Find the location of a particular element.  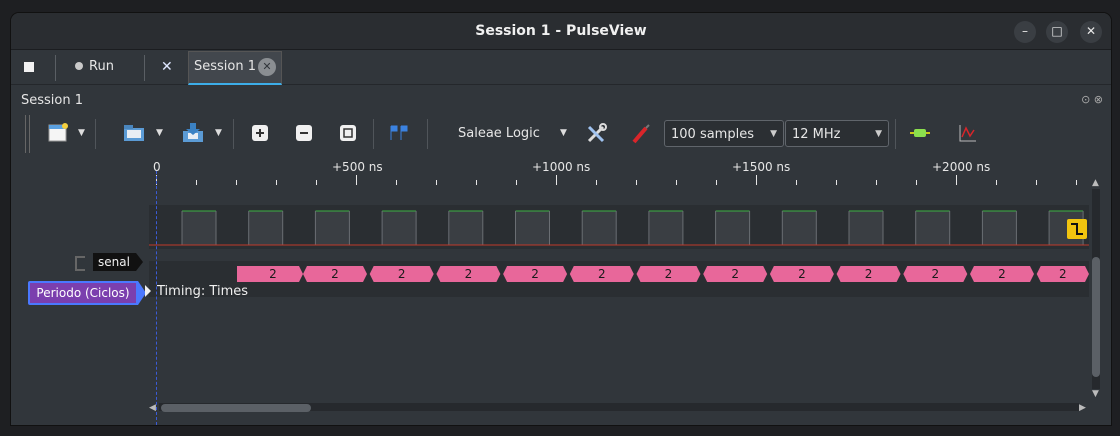

float-icon: ⊙ is located at coordinates (1085, 99).